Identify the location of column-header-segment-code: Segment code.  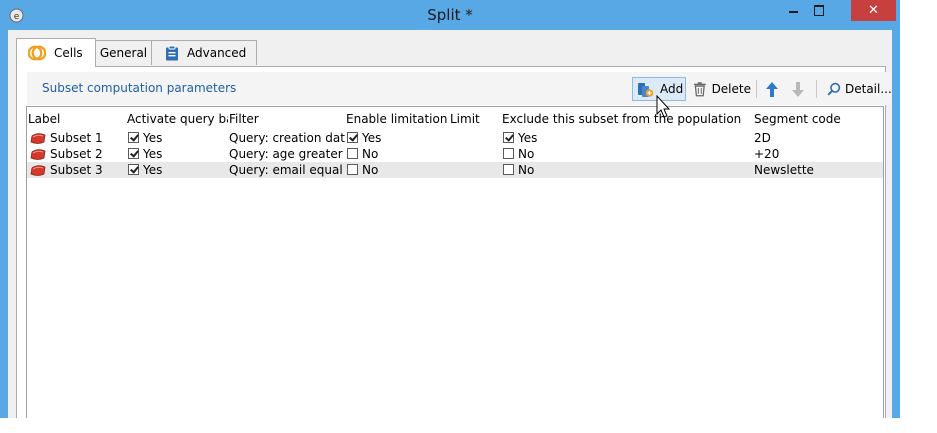
(818, 119).